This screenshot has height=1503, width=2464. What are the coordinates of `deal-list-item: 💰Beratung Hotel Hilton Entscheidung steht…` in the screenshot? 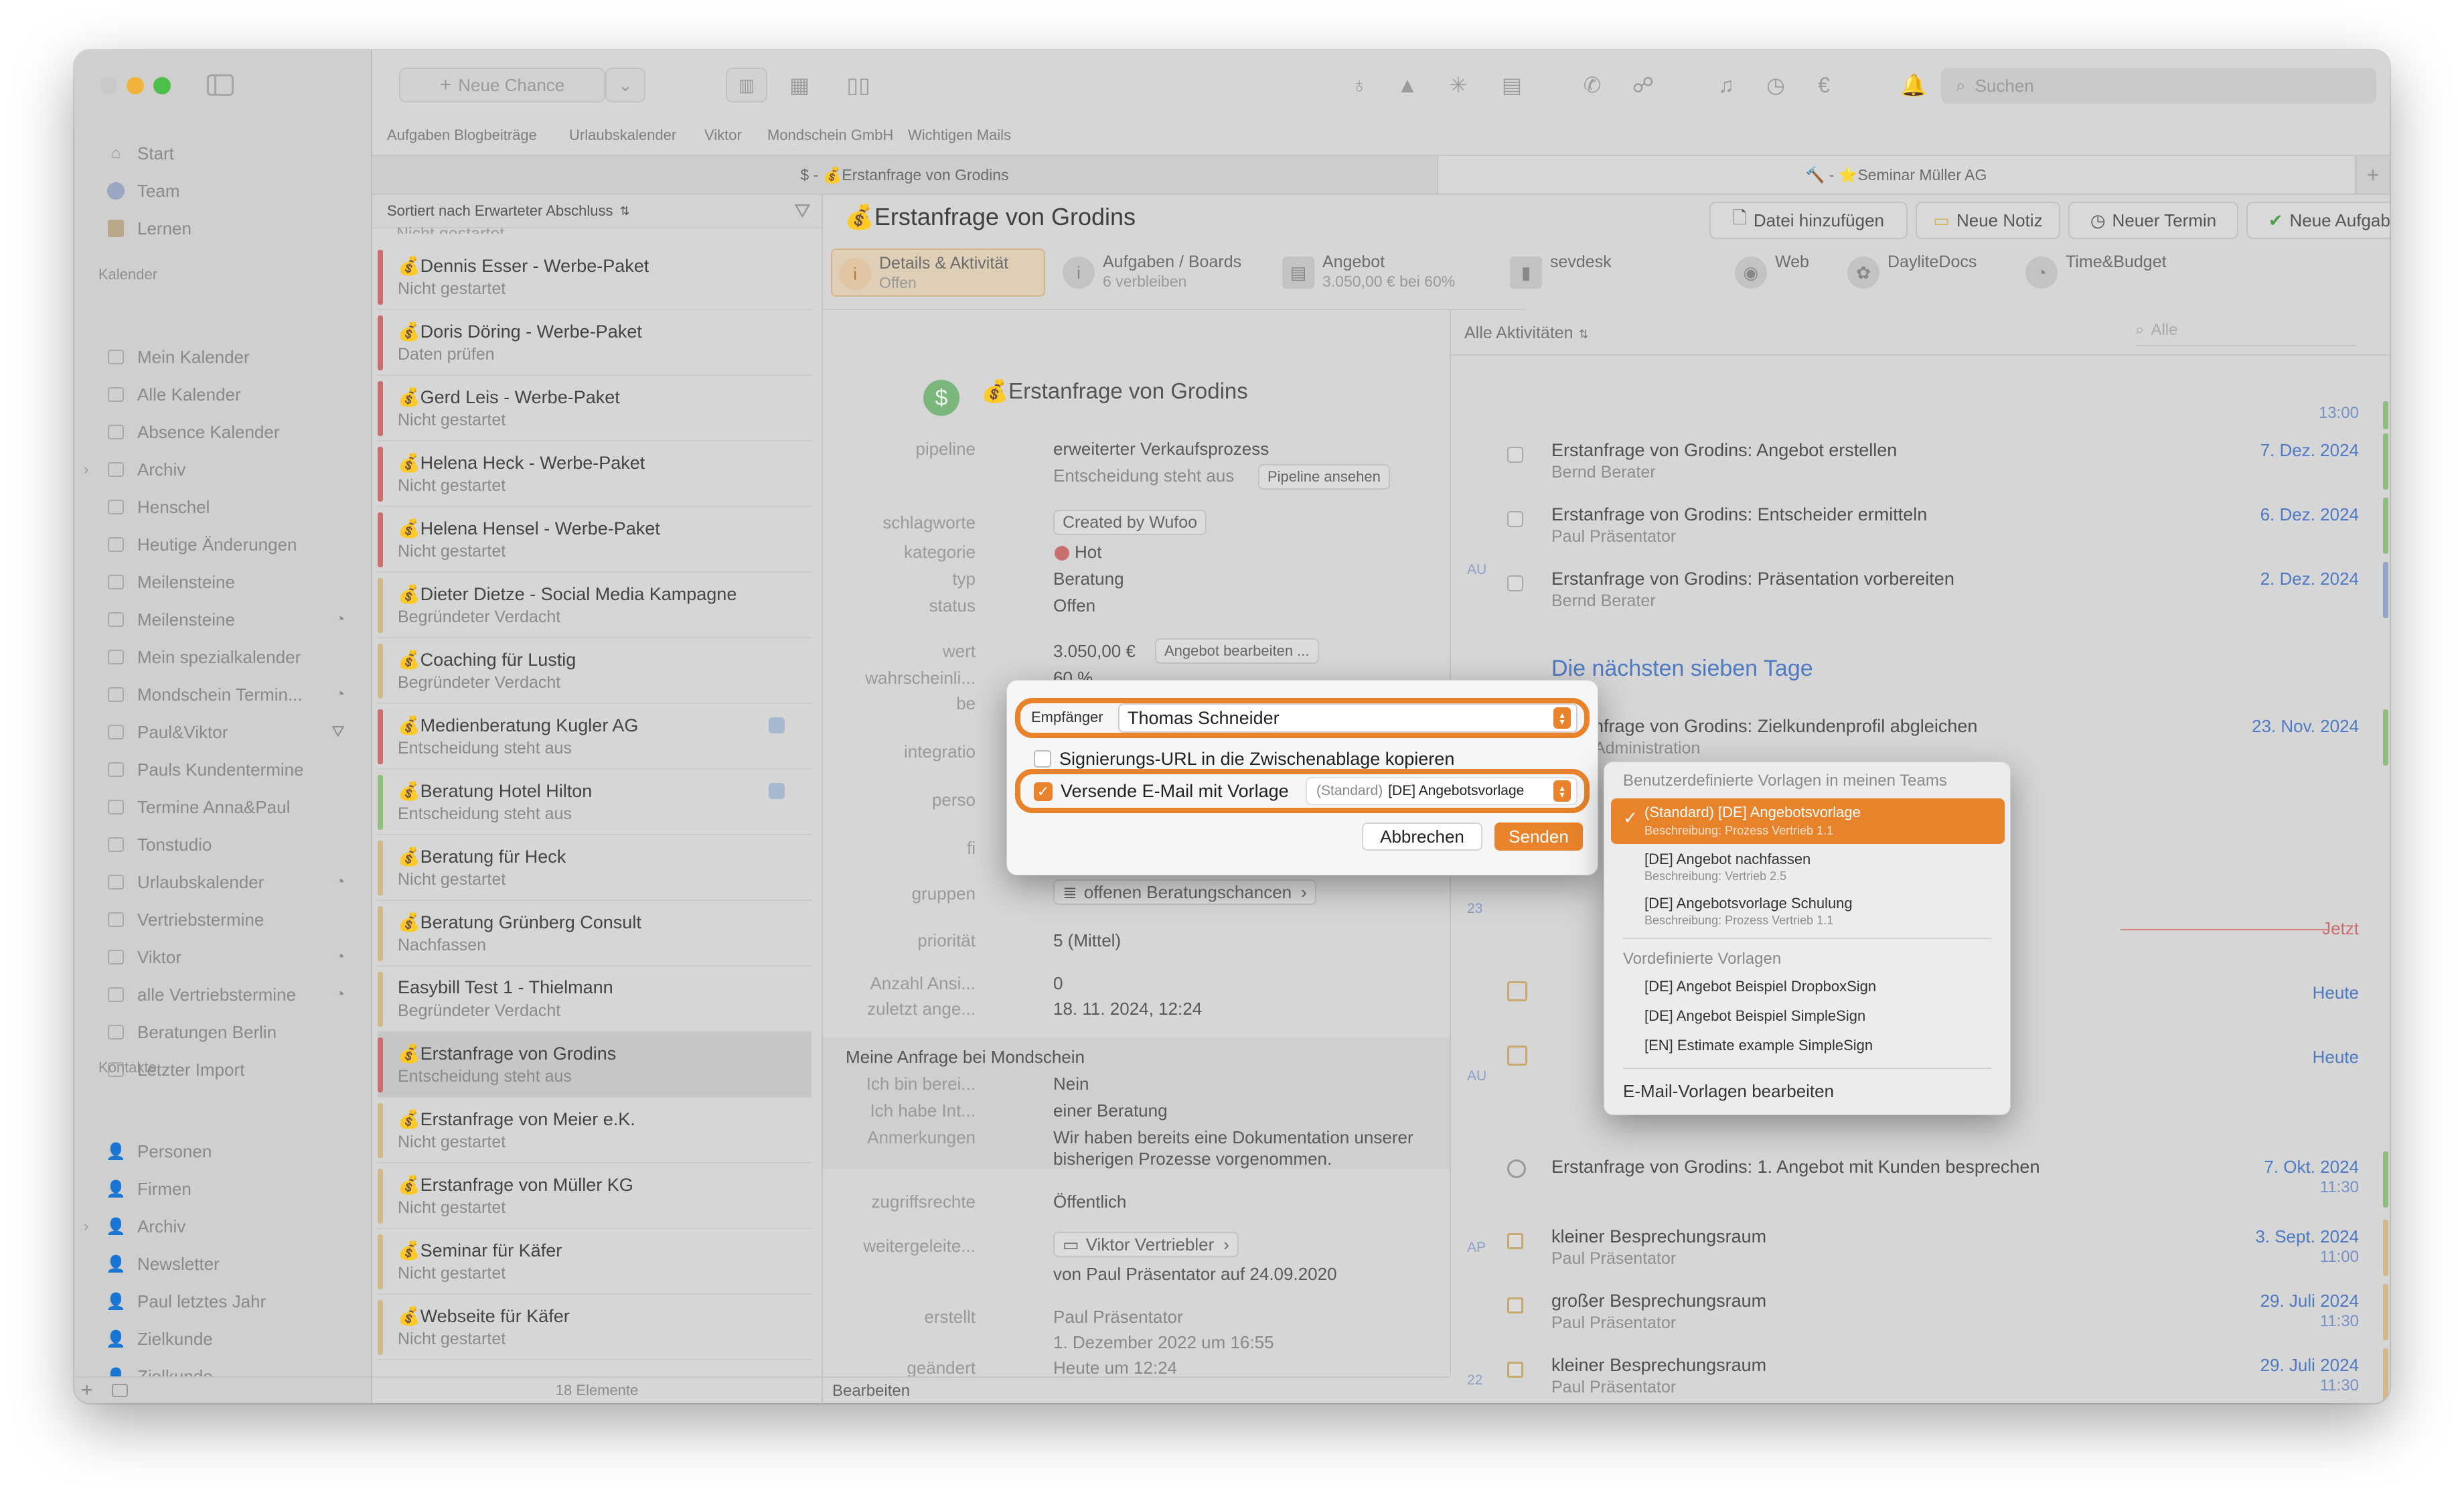 It's located at (595, 802).